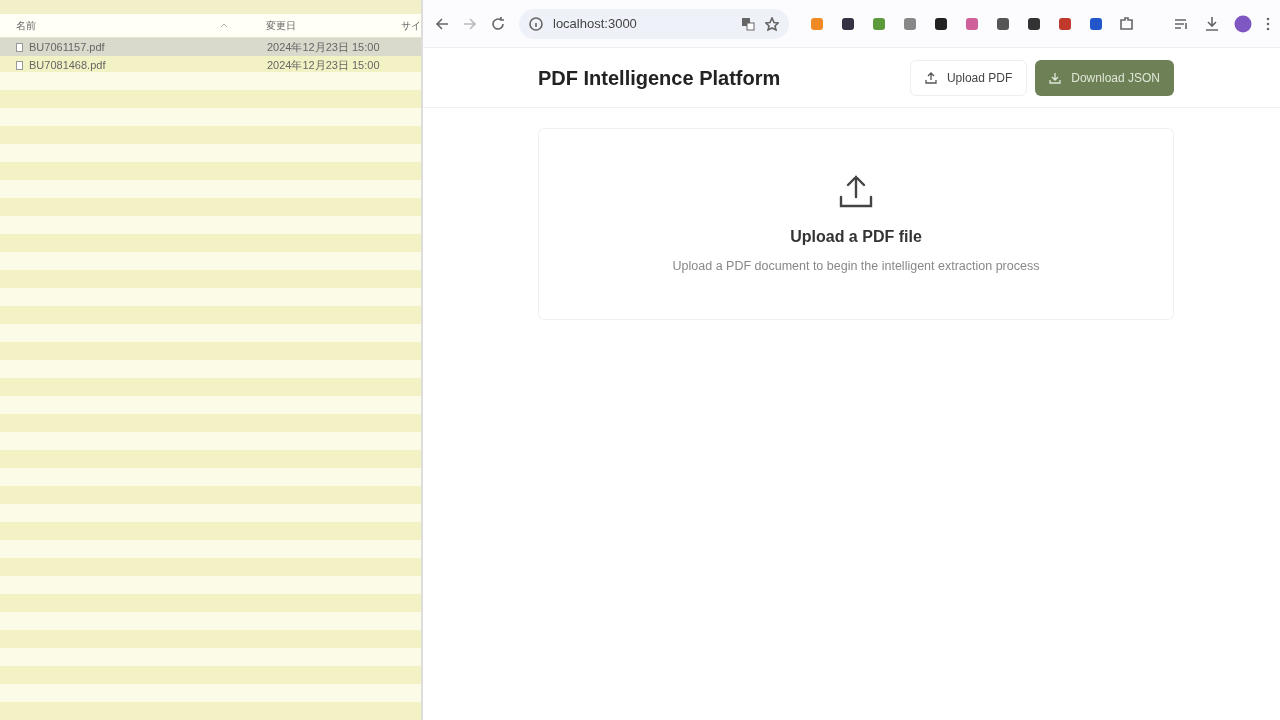 The height and width of the screenshot is (720, 1280). I want to click on file-row: BU7081468.pdf 2024年12月23日 15:00, so click(210, 65).